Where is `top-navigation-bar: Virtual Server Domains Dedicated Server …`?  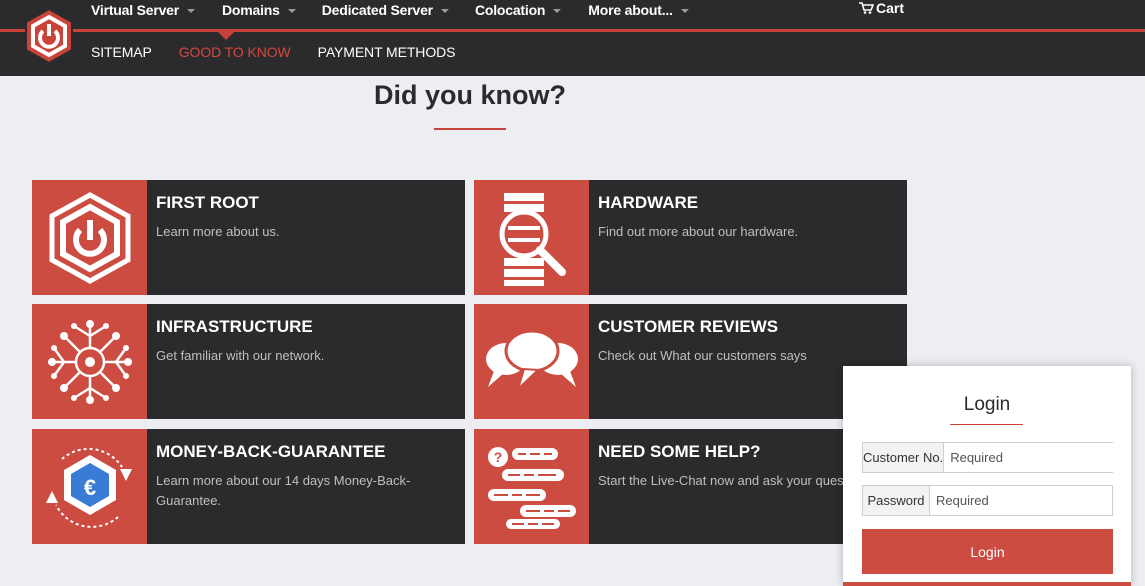
top-navigation-bar: Virtual Server Domains Dedicated Server … is located at coordinates (572, 38).